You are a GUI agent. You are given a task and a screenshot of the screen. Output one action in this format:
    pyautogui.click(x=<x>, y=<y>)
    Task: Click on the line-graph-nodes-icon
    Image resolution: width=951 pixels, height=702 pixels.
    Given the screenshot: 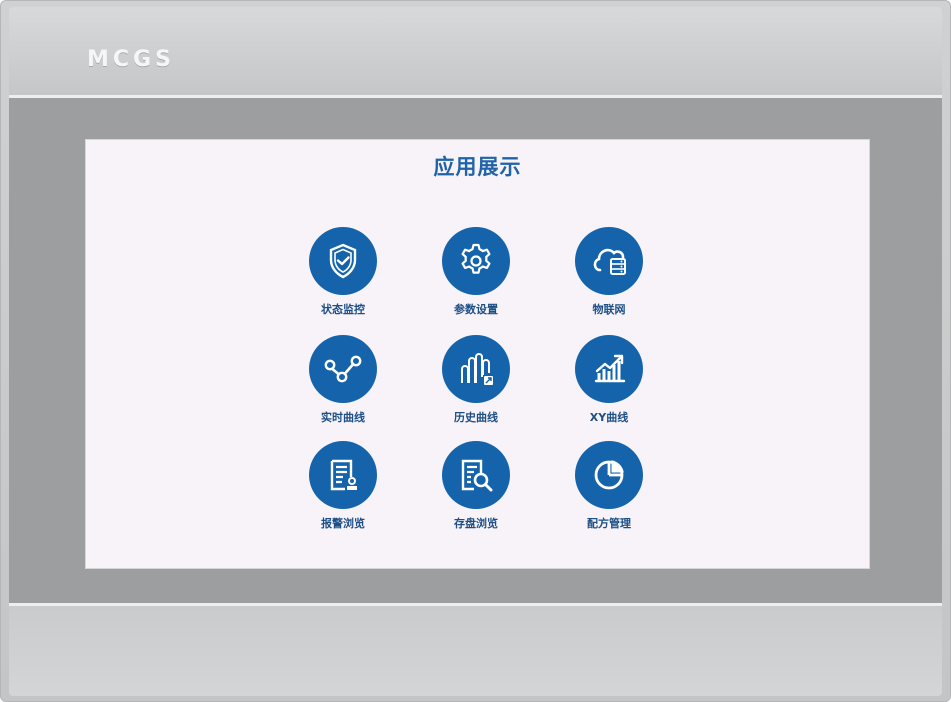 What is the action you would take?
    pyautogui.click(x=343, y=369)
    